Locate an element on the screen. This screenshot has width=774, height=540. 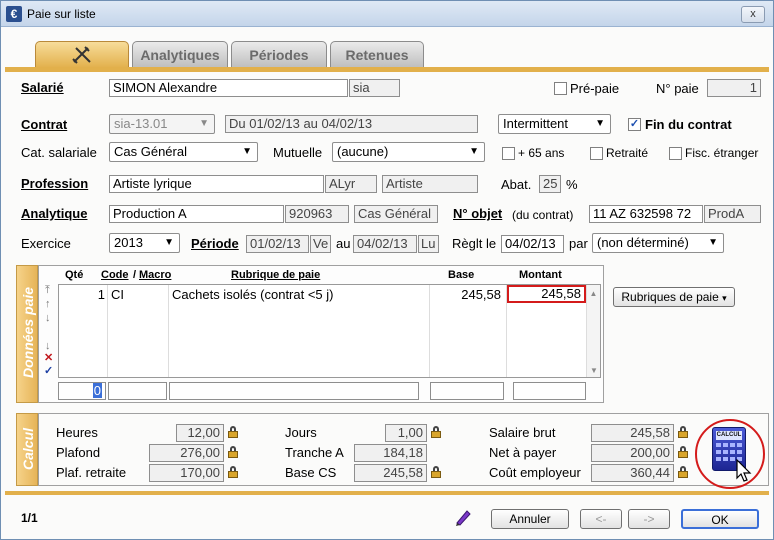
entry-code-field is located at coordinates (137, 391).